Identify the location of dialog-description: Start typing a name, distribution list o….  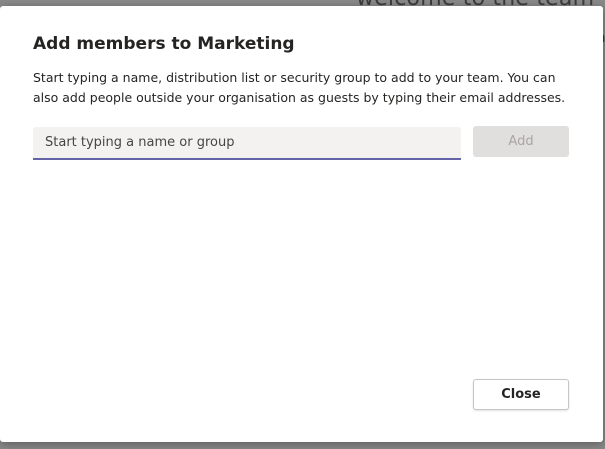
(299, 87).